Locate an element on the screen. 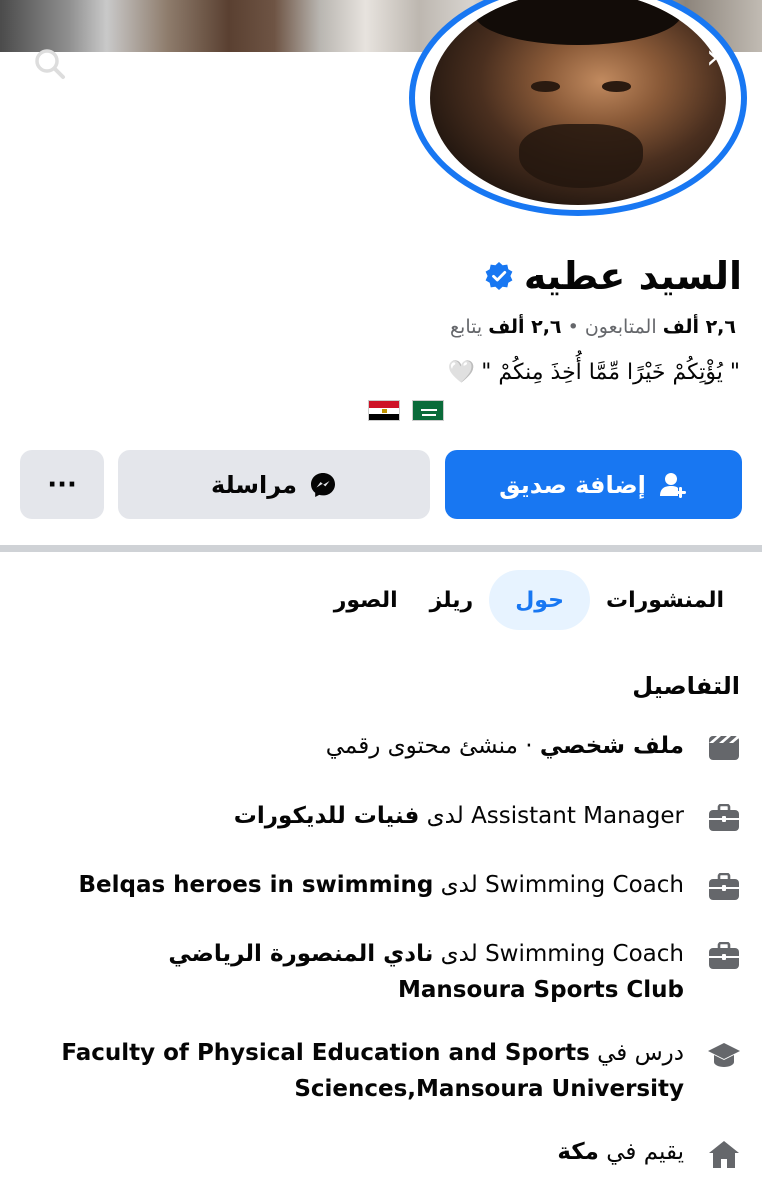 The height and width of the screenshot is (1200, 762). job-org-link-en: Mansoura Sports Club is located at coordinates (541, 990).